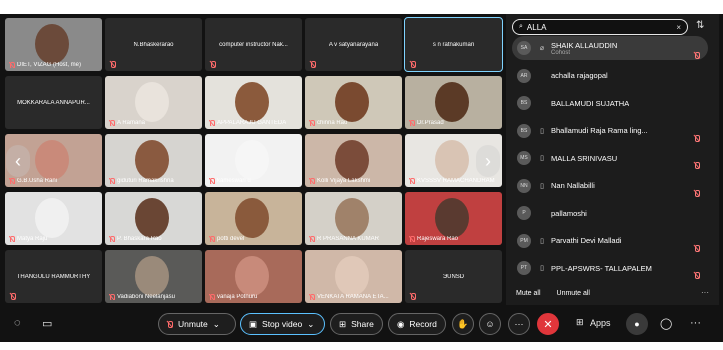 Image resolution: width=723 pixels, height=350 pixels. Describe the element at coordinates (353, 218) in the screenshot. I see `participant-tile: R PRASANNA KUMAR` at that location.